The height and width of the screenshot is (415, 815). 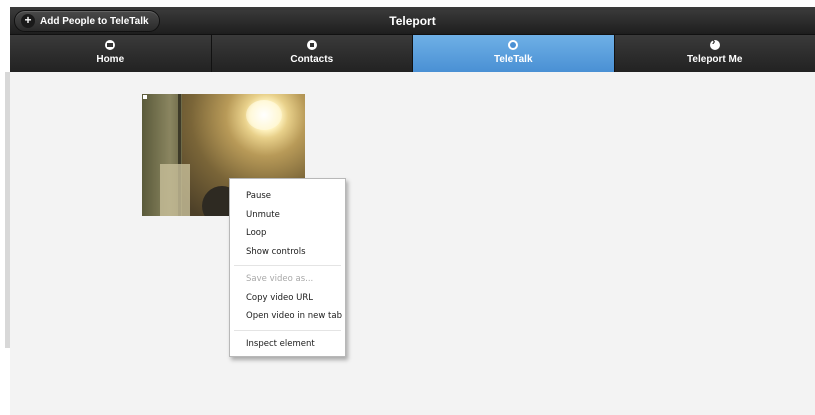 I want to click on plus-icon: +, so click(x=28, y=21).